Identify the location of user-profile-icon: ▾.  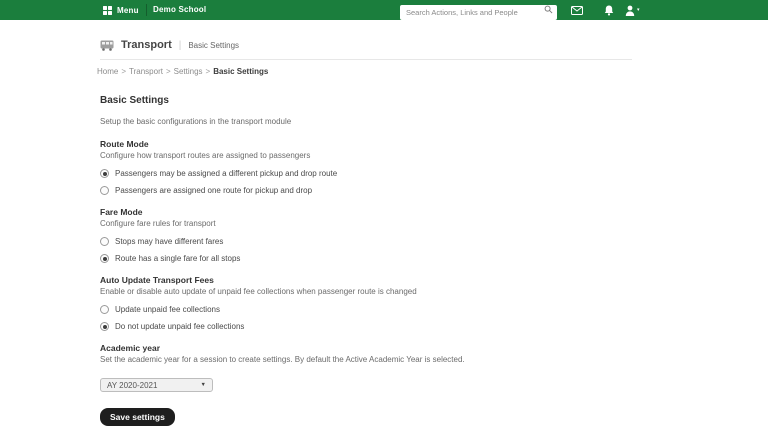
(632, 10).